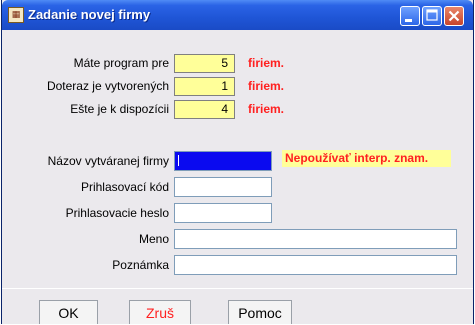 This screenshot has width=475, height=325. What do you see at coordinates (204, 63) in the screenshot?
I see `programs-value: 5` at bounding box center [204, 63].